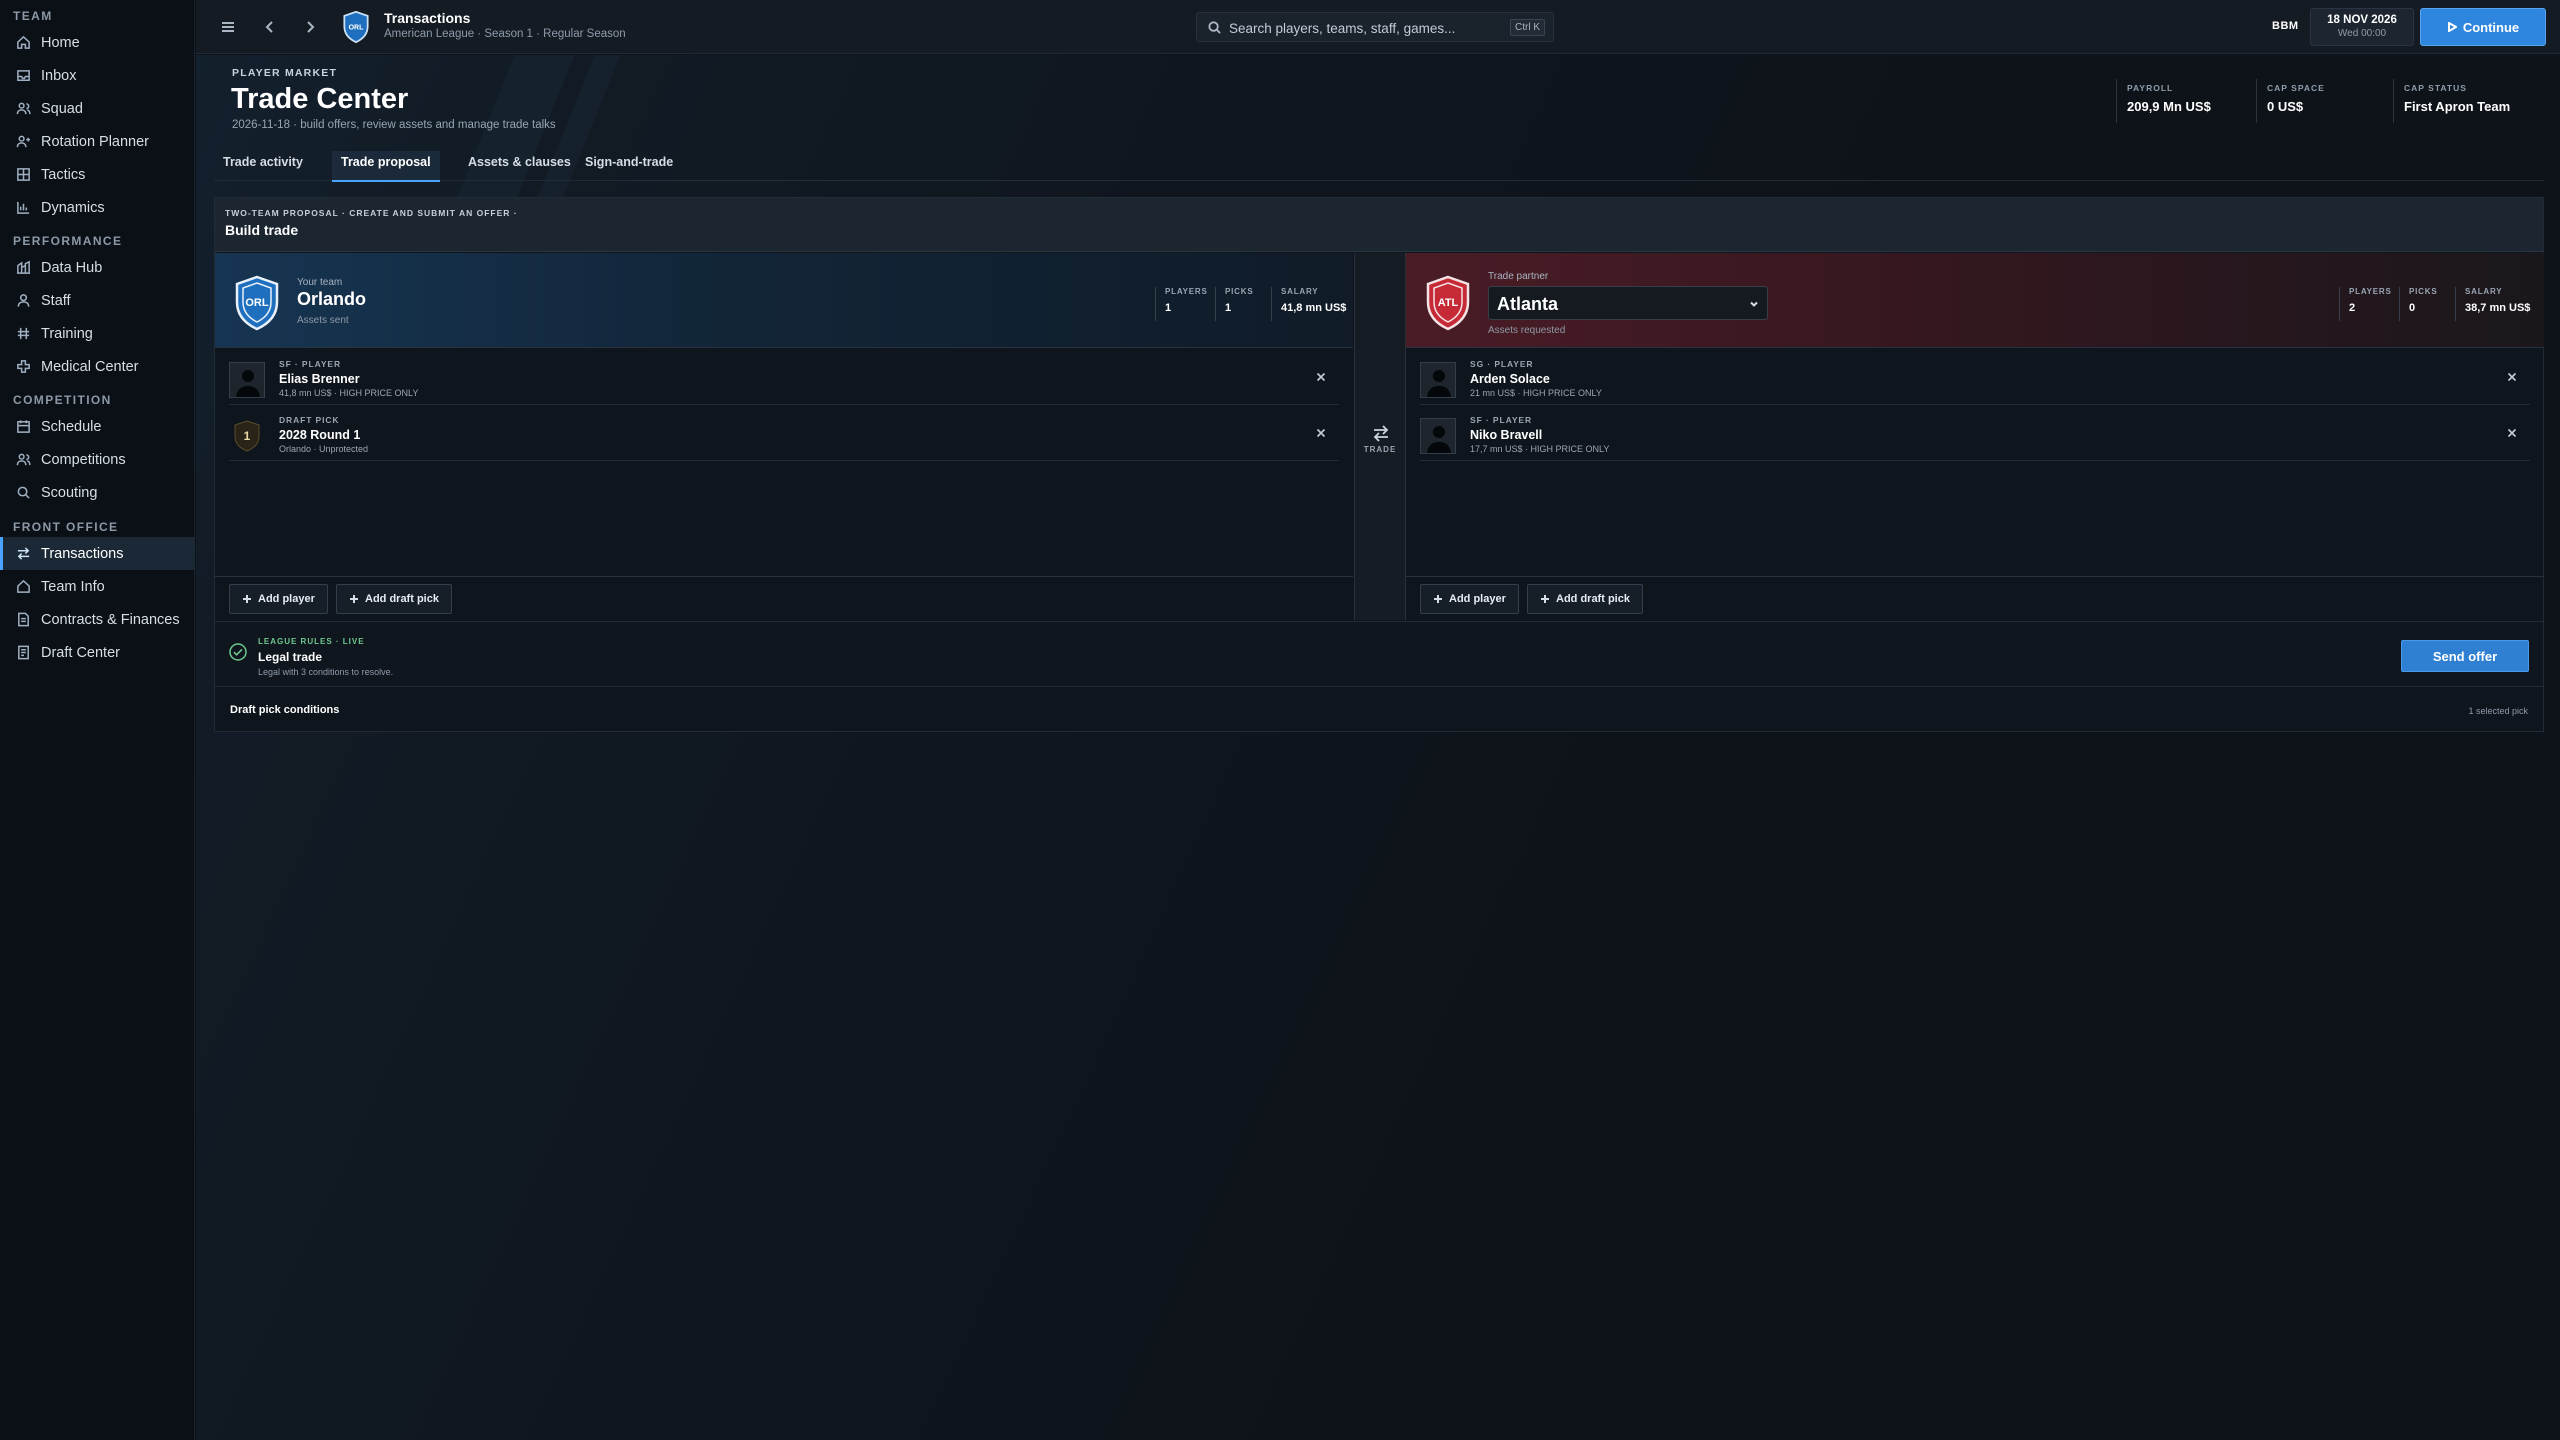  I want to click on sidebar-item-label: Staff, so click(56, 300).